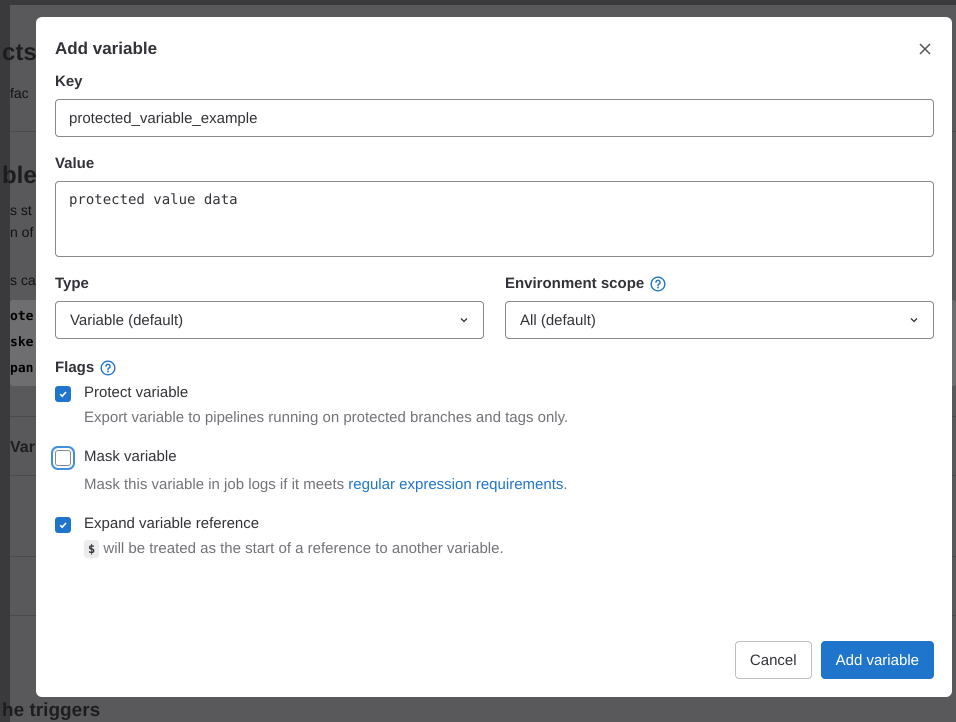  What do you see at coordinates (773, 660) in the screenshot?
I see `cancel-button: Cancel` at bounding box center [773, 660].